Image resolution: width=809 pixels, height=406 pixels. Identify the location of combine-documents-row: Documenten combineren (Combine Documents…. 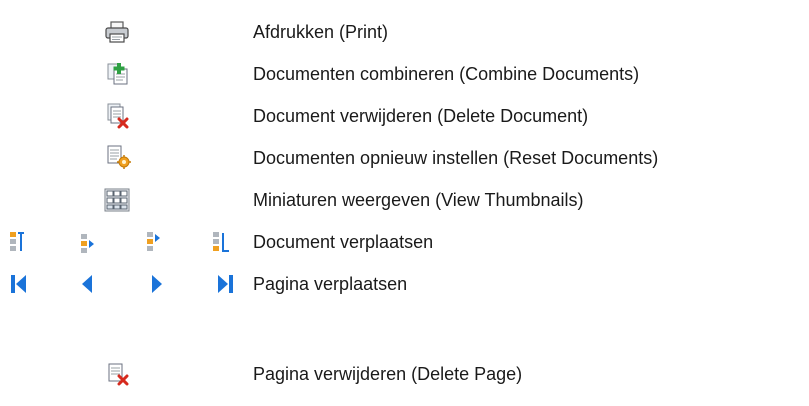
(404, 74).